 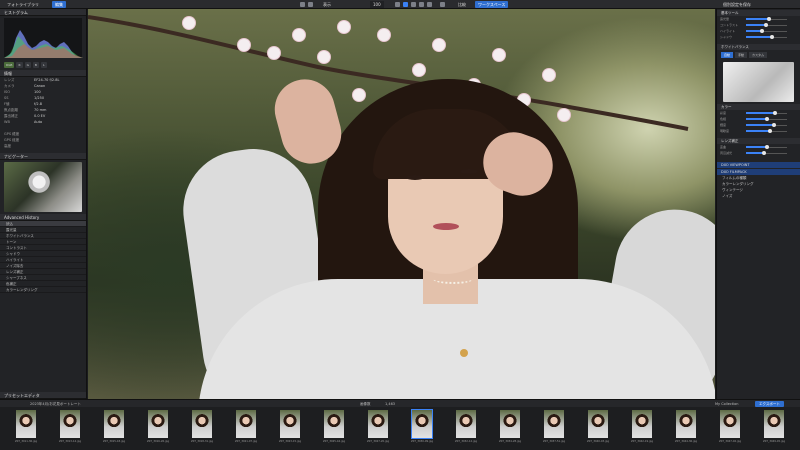 I want to click on wb-mode-button: 自動, so click(x=727, y=55).